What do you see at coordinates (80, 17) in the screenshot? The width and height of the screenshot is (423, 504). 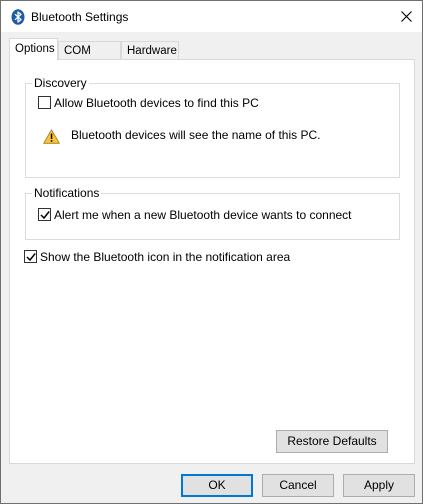 I see `window-title: Bluetooth Settings` at bounding box center [80, 17].